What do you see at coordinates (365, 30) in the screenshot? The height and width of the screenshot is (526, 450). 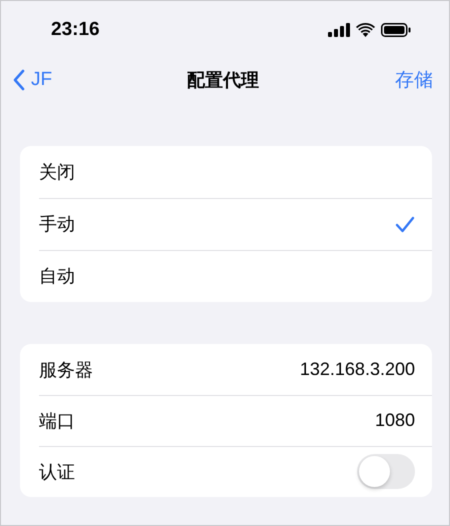 I see `wifi-icon` at bounding box center [365, 30].